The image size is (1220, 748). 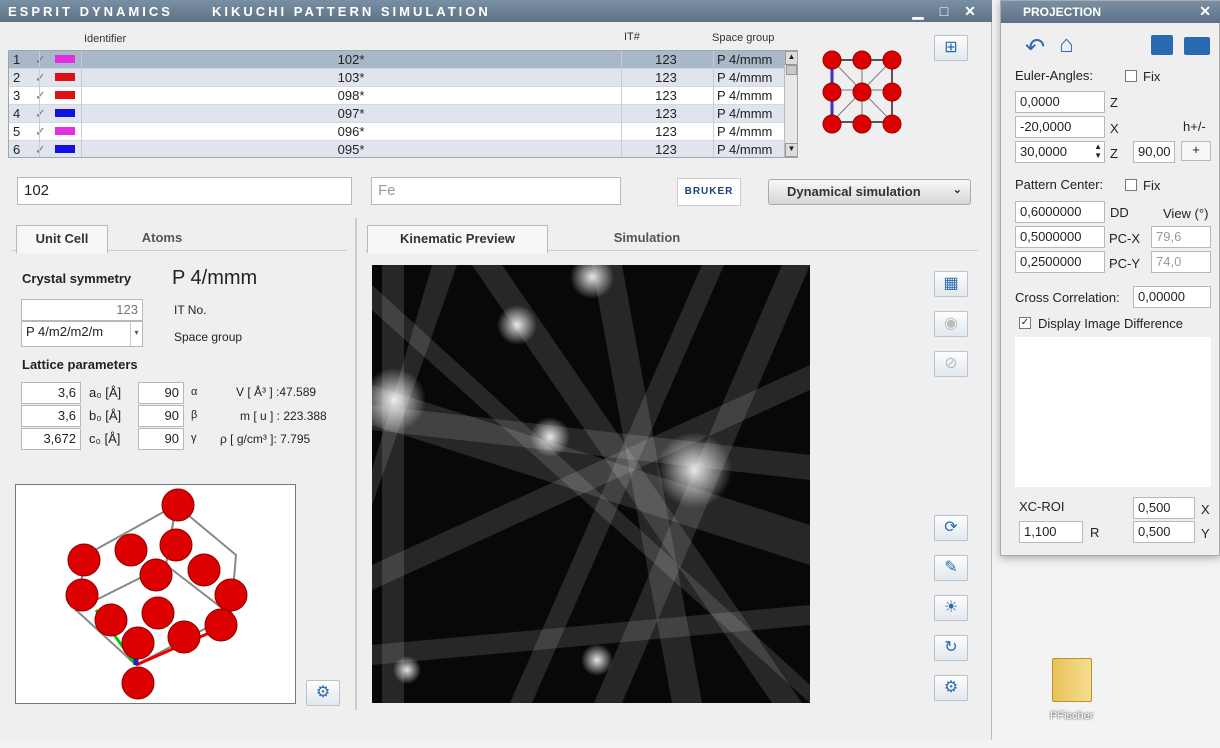 I want to click on lattice-a-field: 3,6, so click(x=51, y=393).